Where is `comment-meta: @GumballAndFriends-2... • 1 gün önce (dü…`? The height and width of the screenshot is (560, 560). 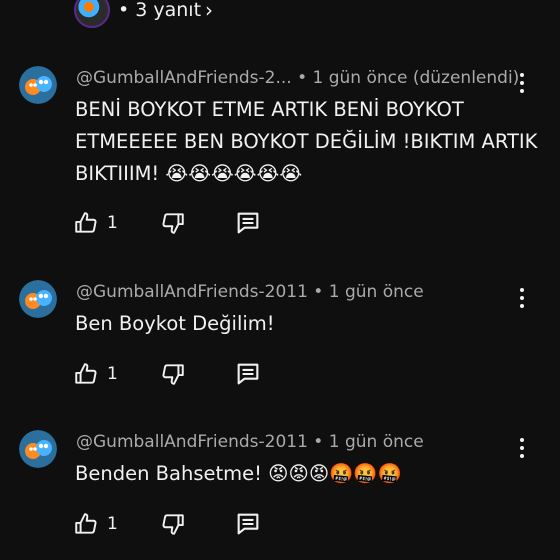
comment-meta: @GumballAndFriends-2... • 1 gün önce (dü… is located at coordinates (297, 78).